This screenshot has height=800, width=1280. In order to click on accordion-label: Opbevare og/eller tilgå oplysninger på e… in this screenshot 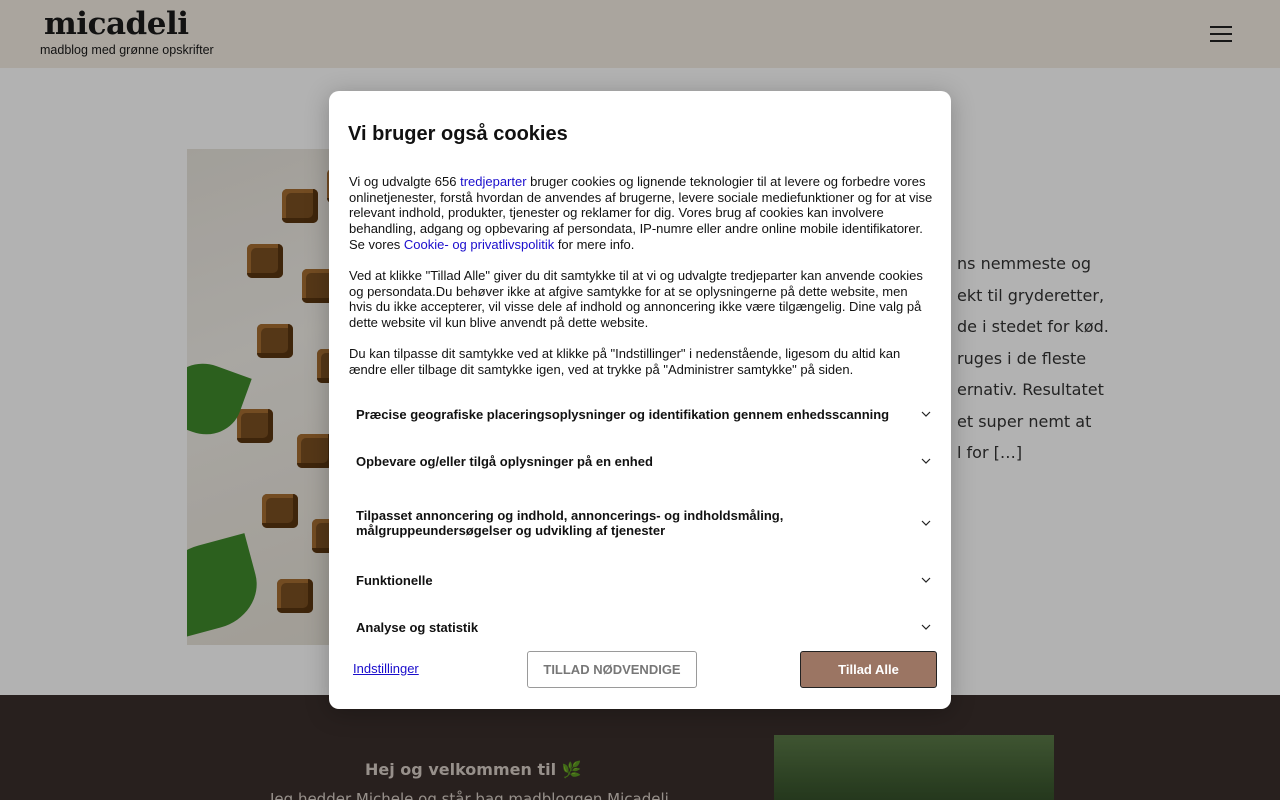, I will do `click(504, 461)`.